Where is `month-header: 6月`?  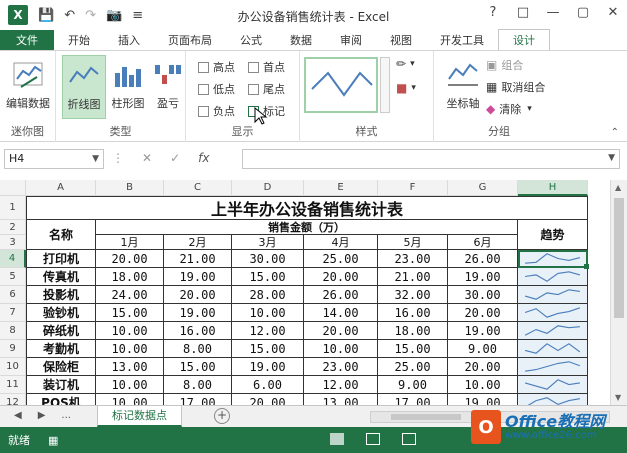 month-header: 6月 is located at coordinates (483, 242).